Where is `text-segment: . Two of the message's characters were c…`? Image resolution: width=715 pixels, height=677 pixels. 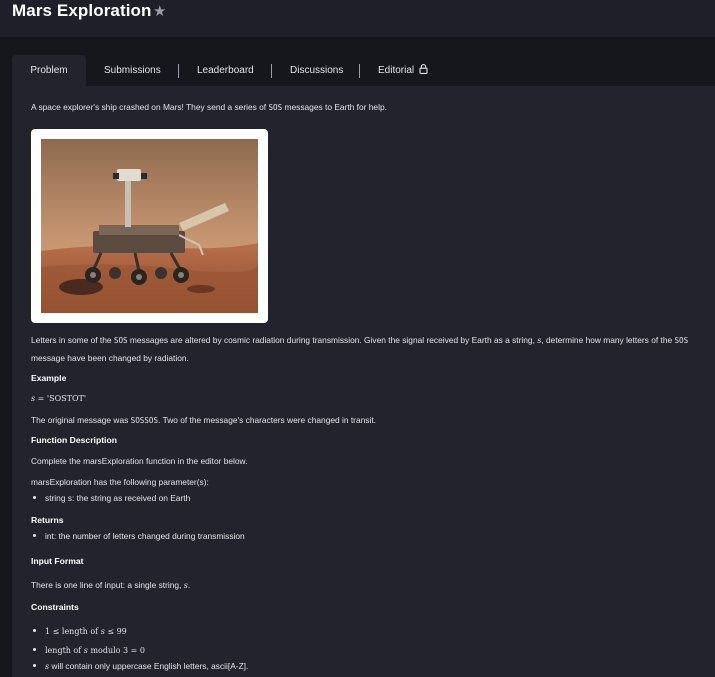
text-segment: . Two of the message's characters were c… is located at coordinates (267, 420).